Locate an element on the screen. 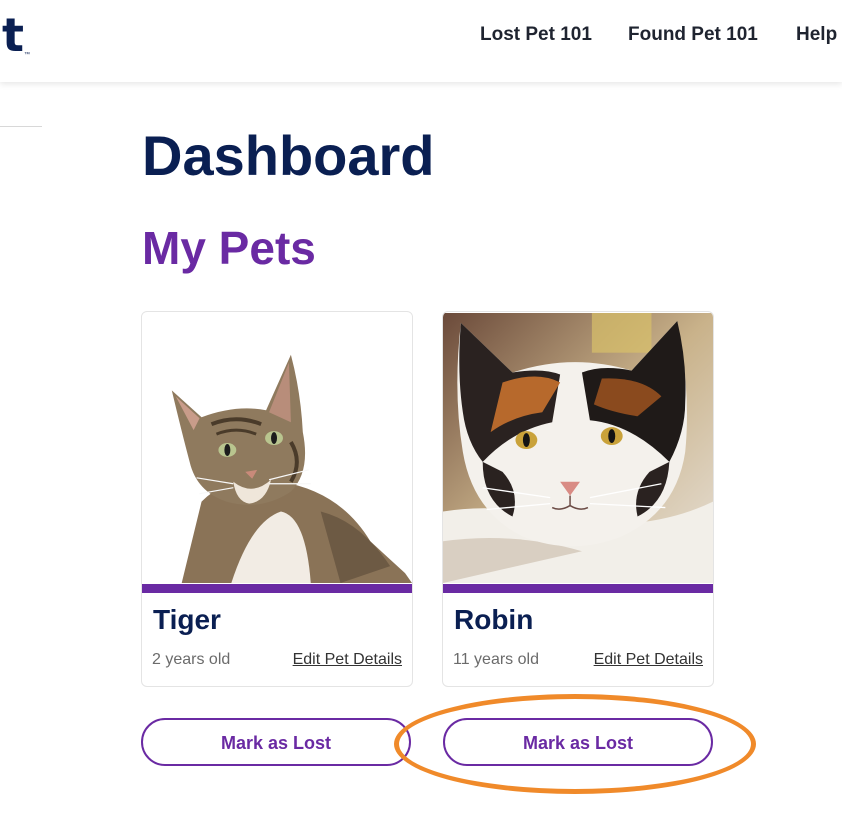  sidebar-divider is located at coordinates (21, 126).